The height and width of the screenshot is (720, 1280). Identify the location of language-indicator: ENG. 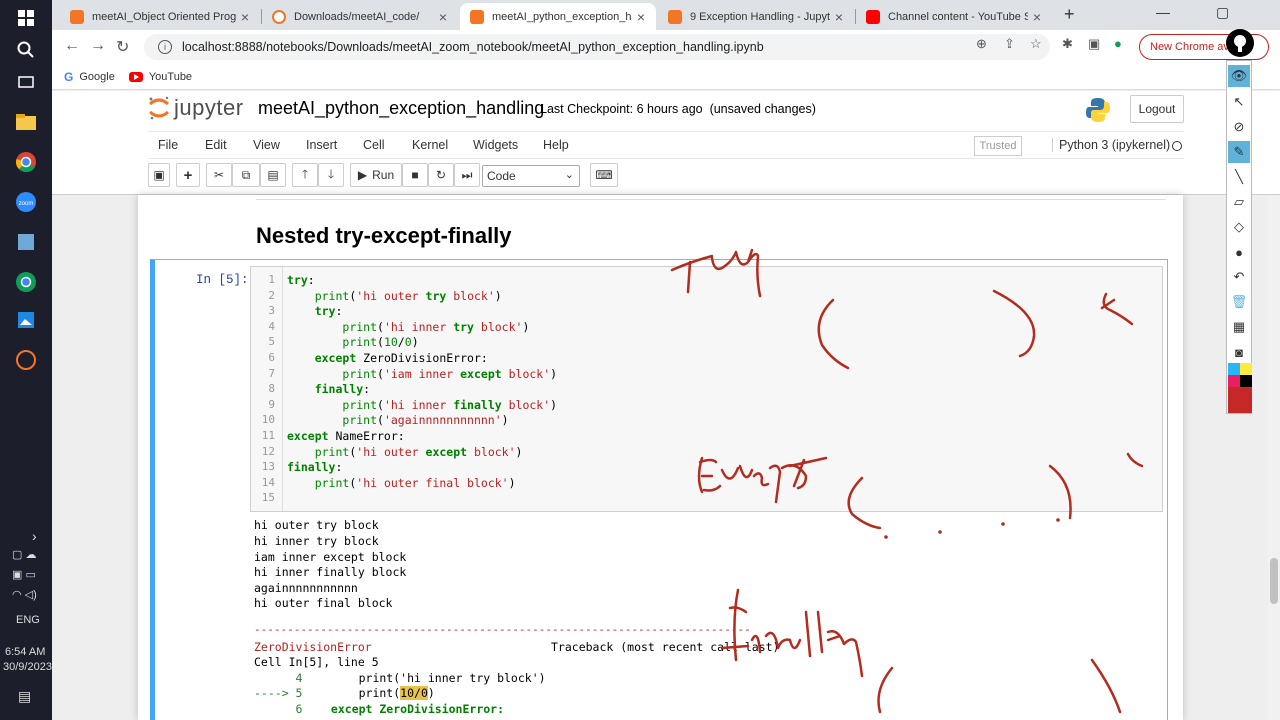
(28, 620).